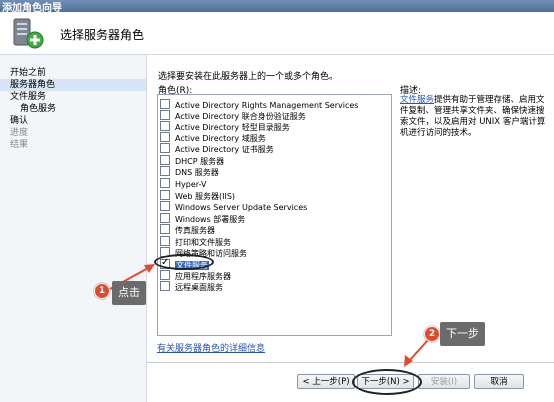 The image size is (554, 402). What do you see at coordinates (432, 334) in the screenshot?
I see `step-marker-2: 2` at bounding box center [432, 334].